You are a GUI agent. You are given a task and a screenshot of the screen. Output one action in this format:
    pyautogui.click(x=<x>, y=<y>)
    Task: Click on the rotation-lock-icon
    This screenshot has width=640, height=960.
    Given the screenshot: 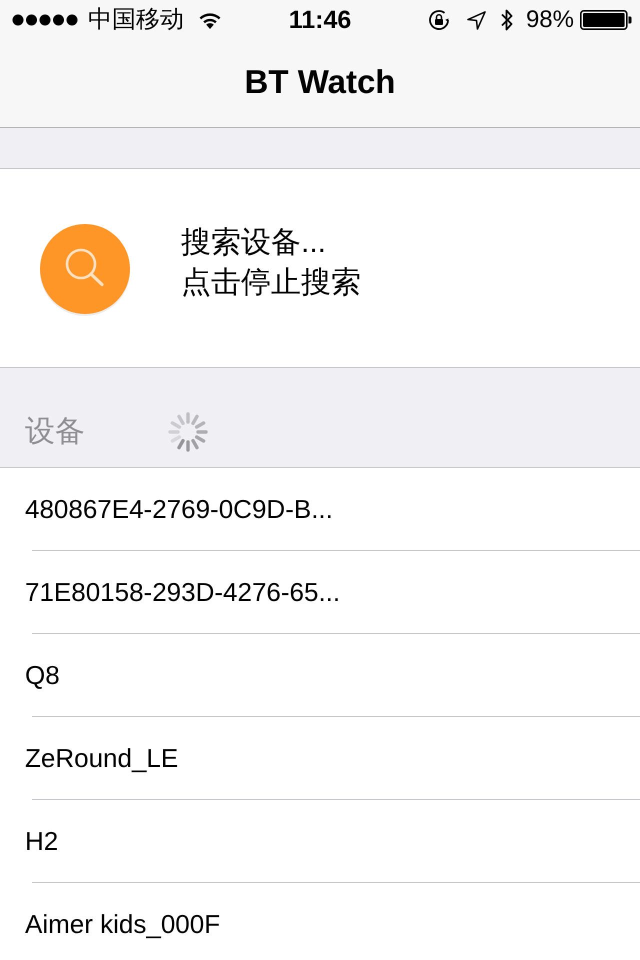 What is the action you would take?
    pyautogui.click(x=438, y=20)
    